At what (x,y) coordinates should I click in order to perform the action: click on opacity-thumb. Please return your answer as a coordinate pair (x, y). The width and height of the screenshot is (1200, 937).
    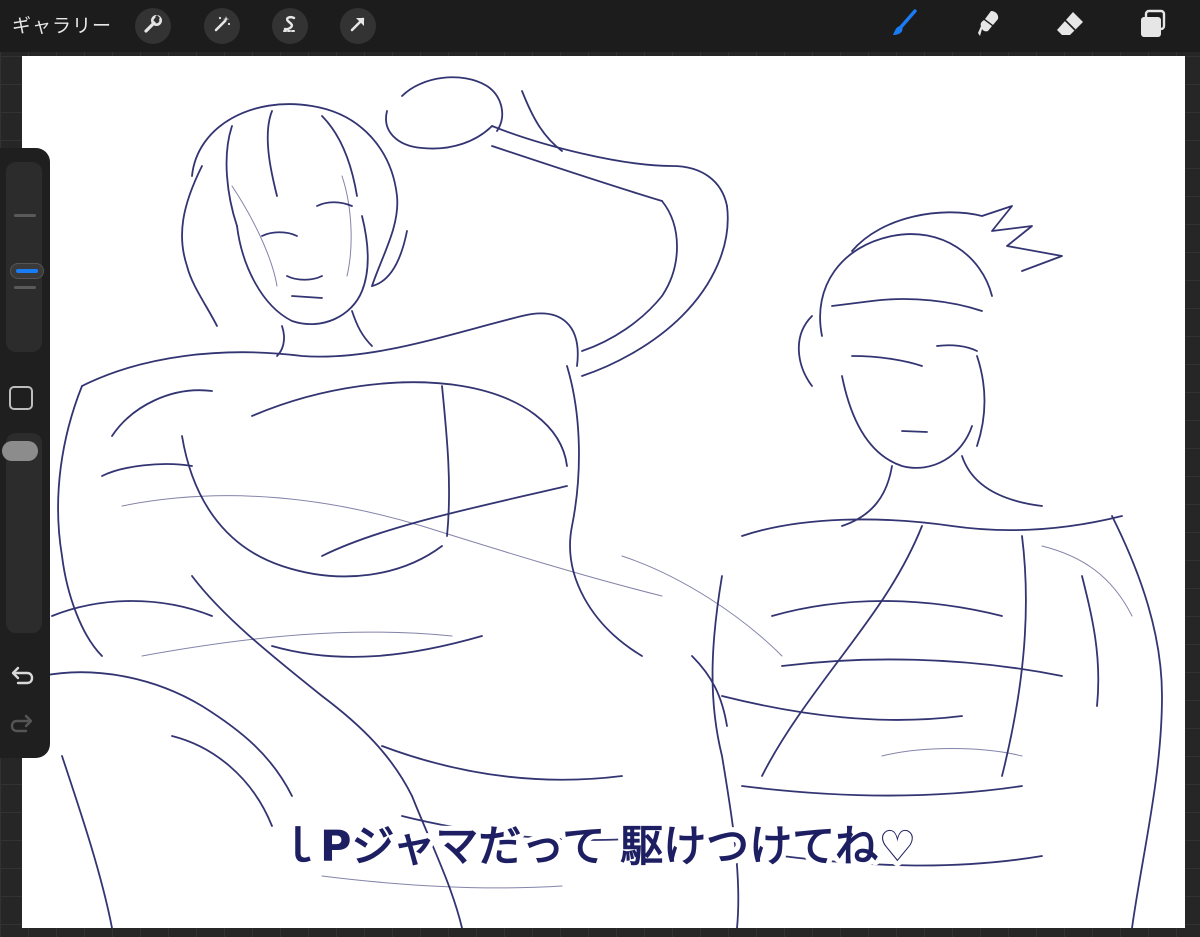
    Looking at the image, I should click on (20, 451).